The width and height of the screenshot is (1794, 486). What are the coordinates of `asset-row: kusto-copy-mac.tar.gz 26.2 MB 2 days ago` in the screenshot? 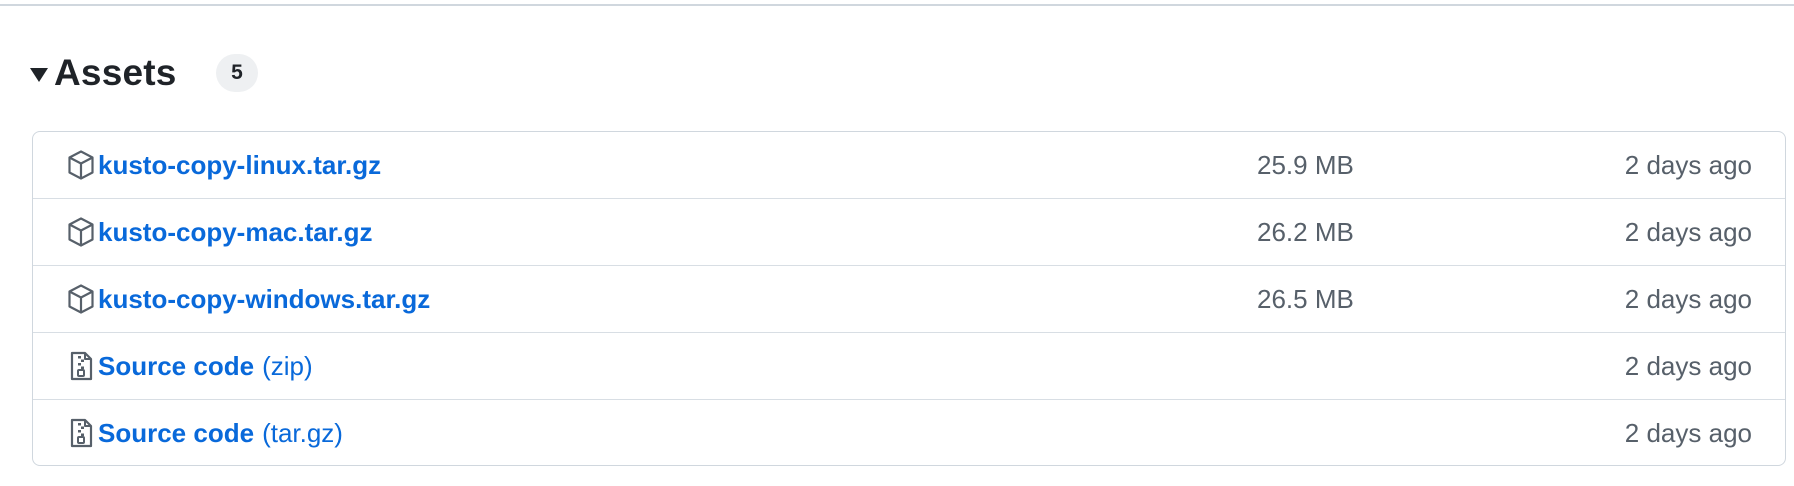 It's located at (909, 232).